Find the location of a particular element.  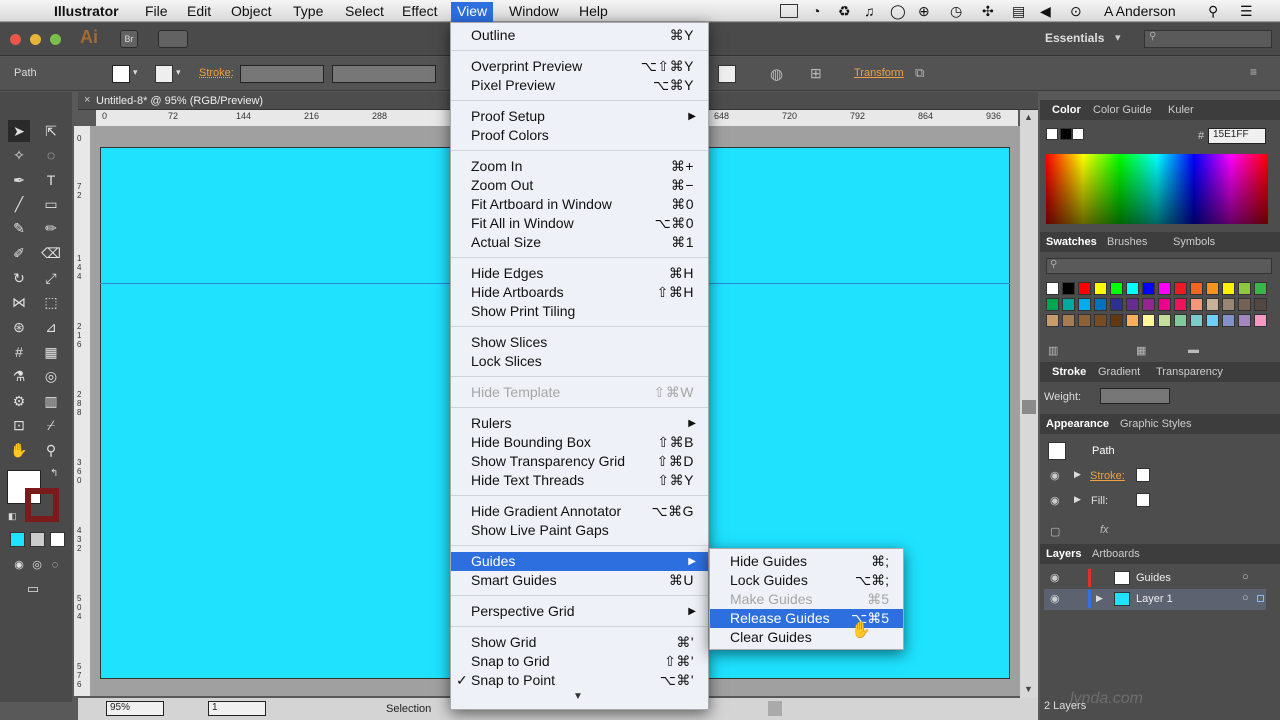

color-none-swatch is located at coordinates (1052, 134).